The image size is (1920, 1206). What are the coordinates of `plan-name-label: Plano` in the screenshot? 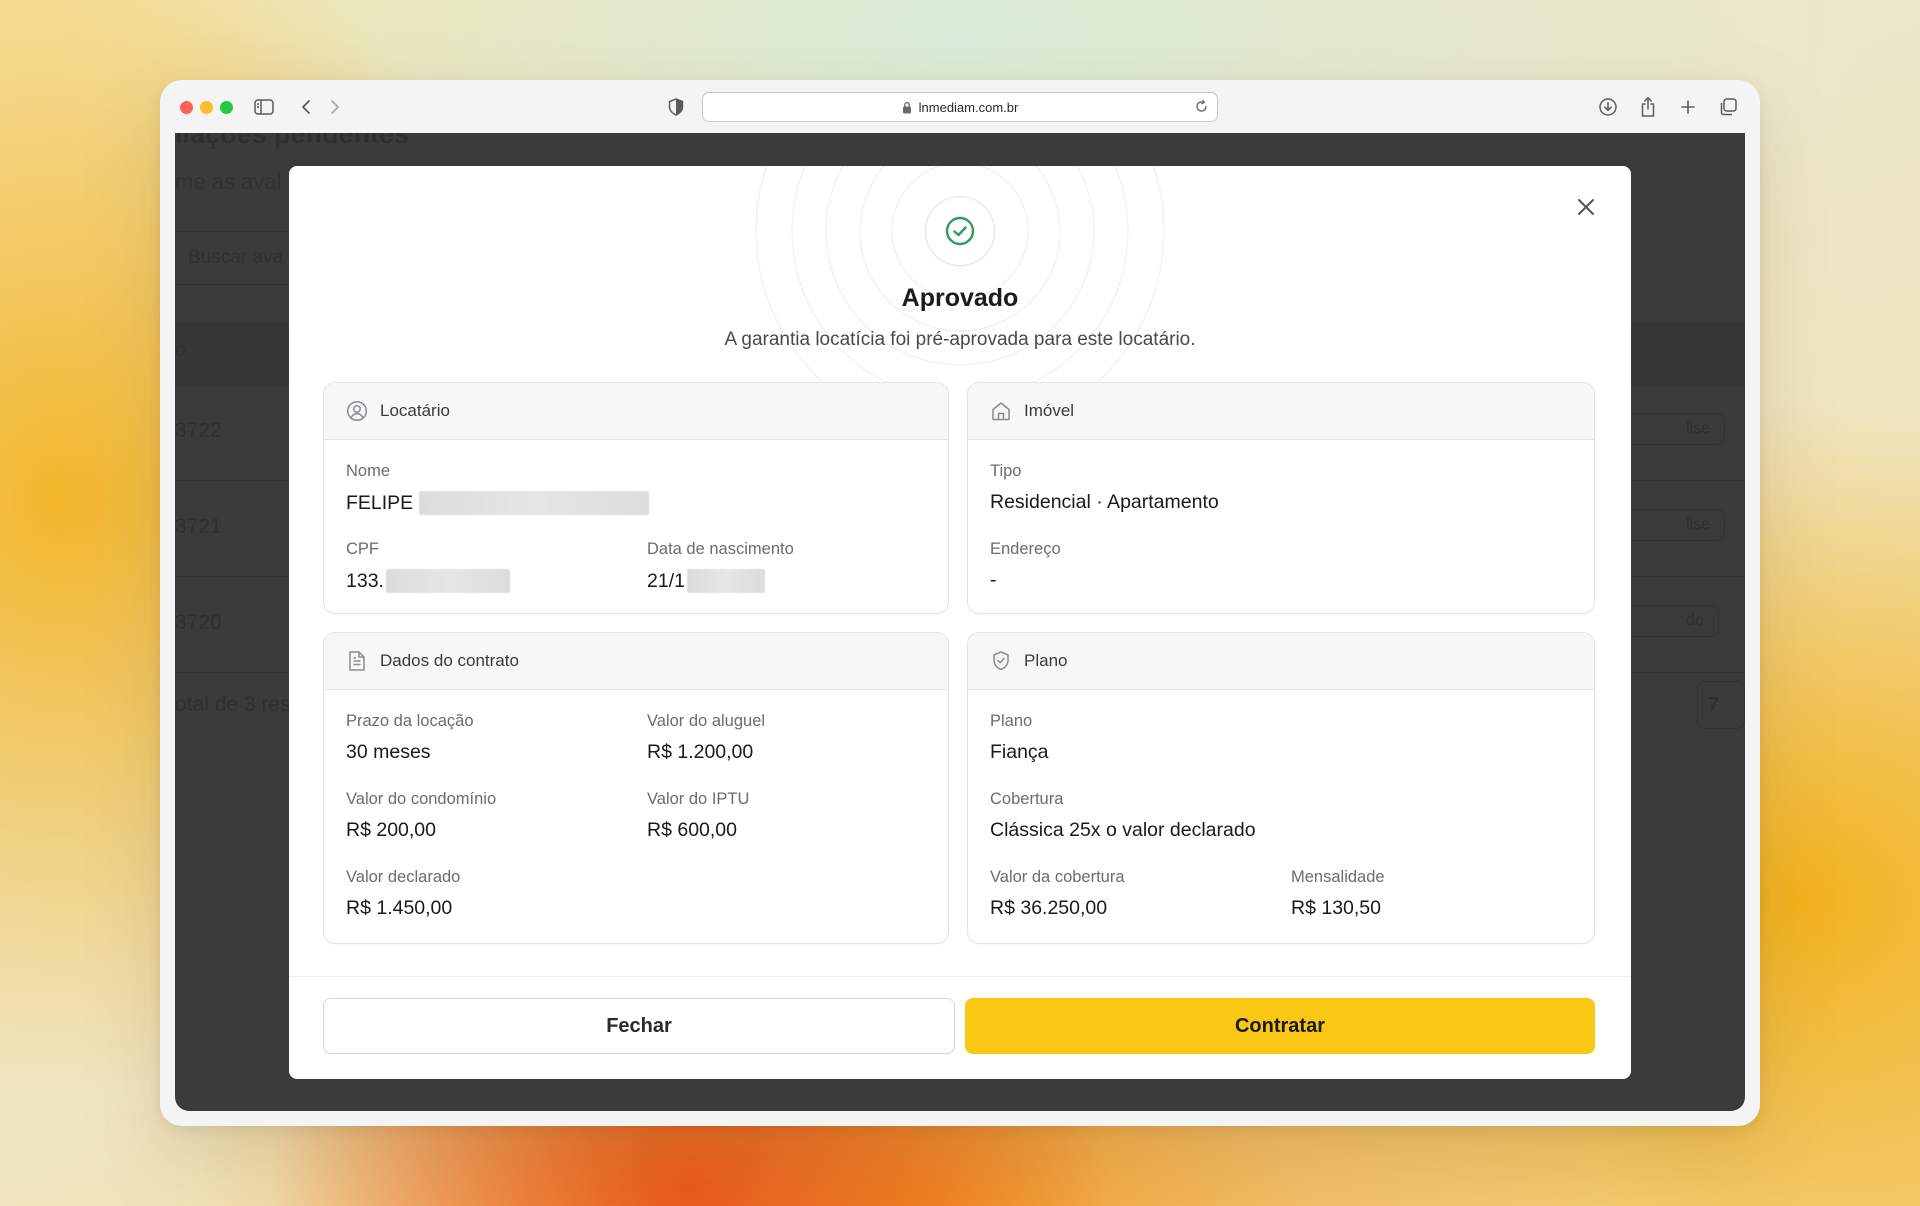 It's located at (1011, 721).